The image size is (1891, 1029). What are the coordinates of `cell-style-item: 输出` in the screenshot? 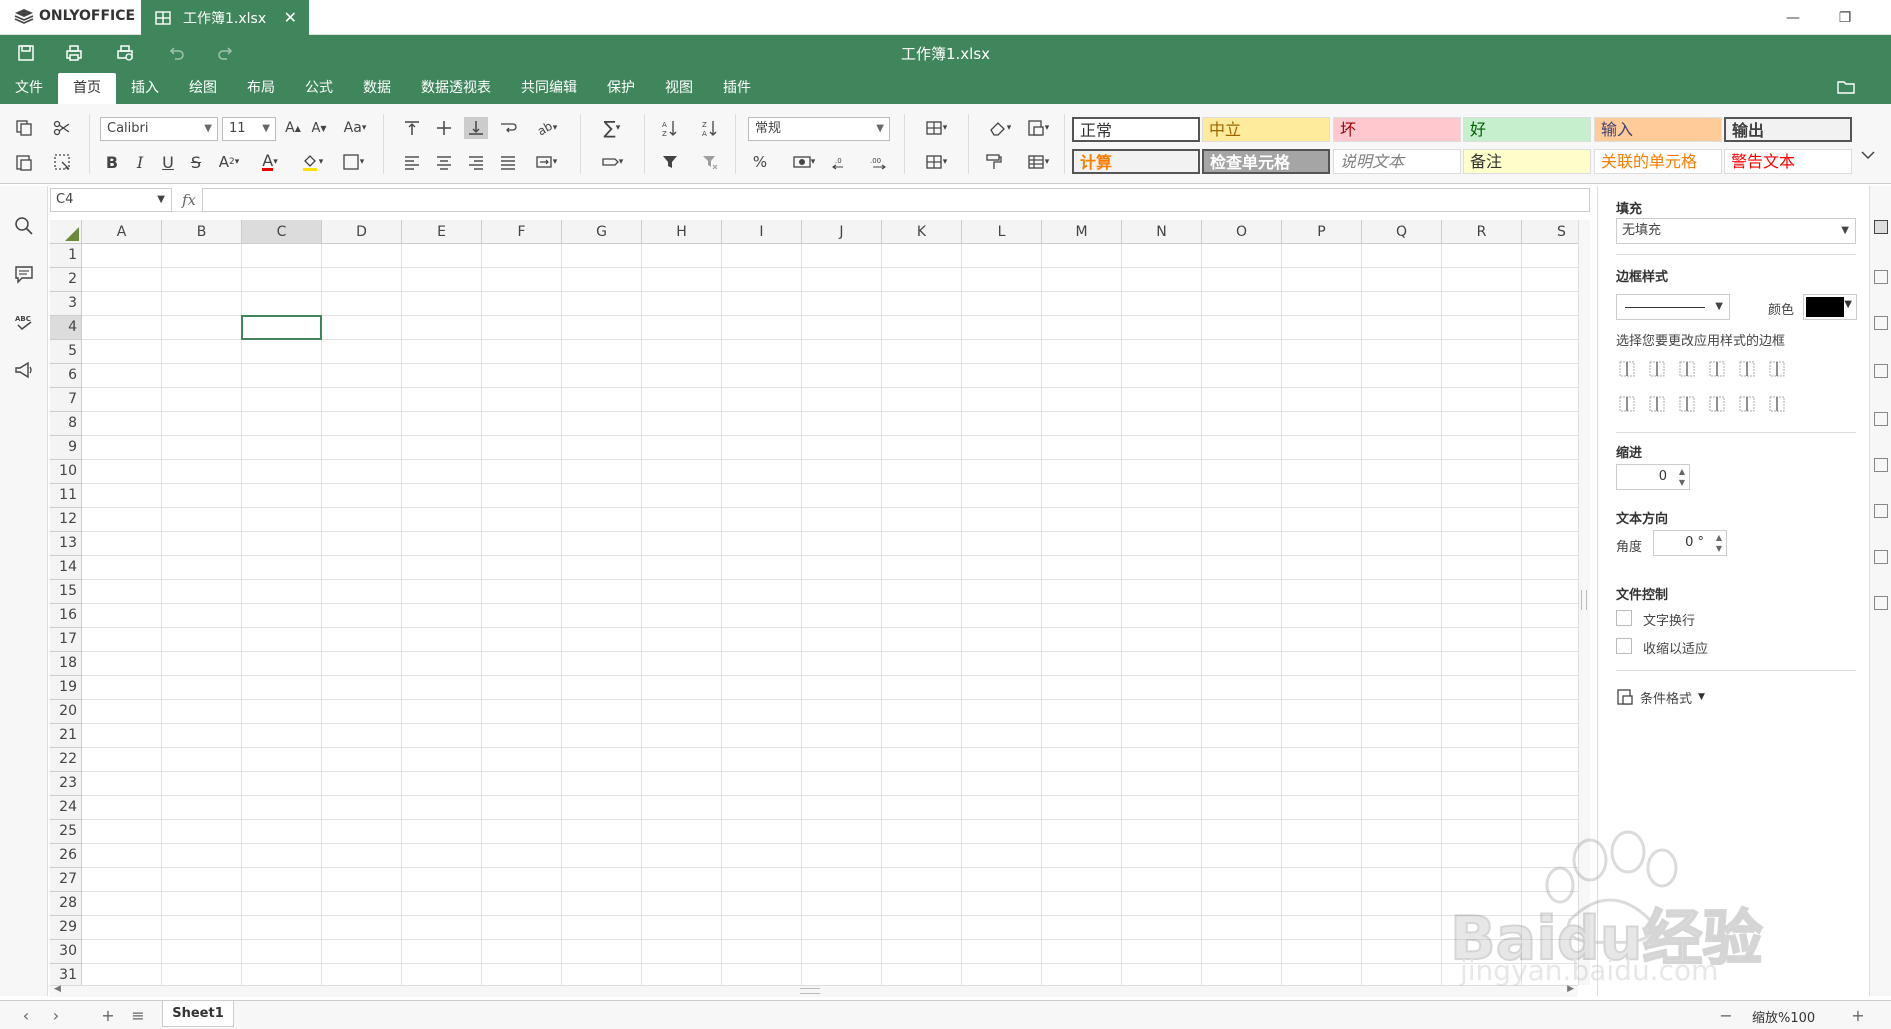 It's located at (1788, 129).